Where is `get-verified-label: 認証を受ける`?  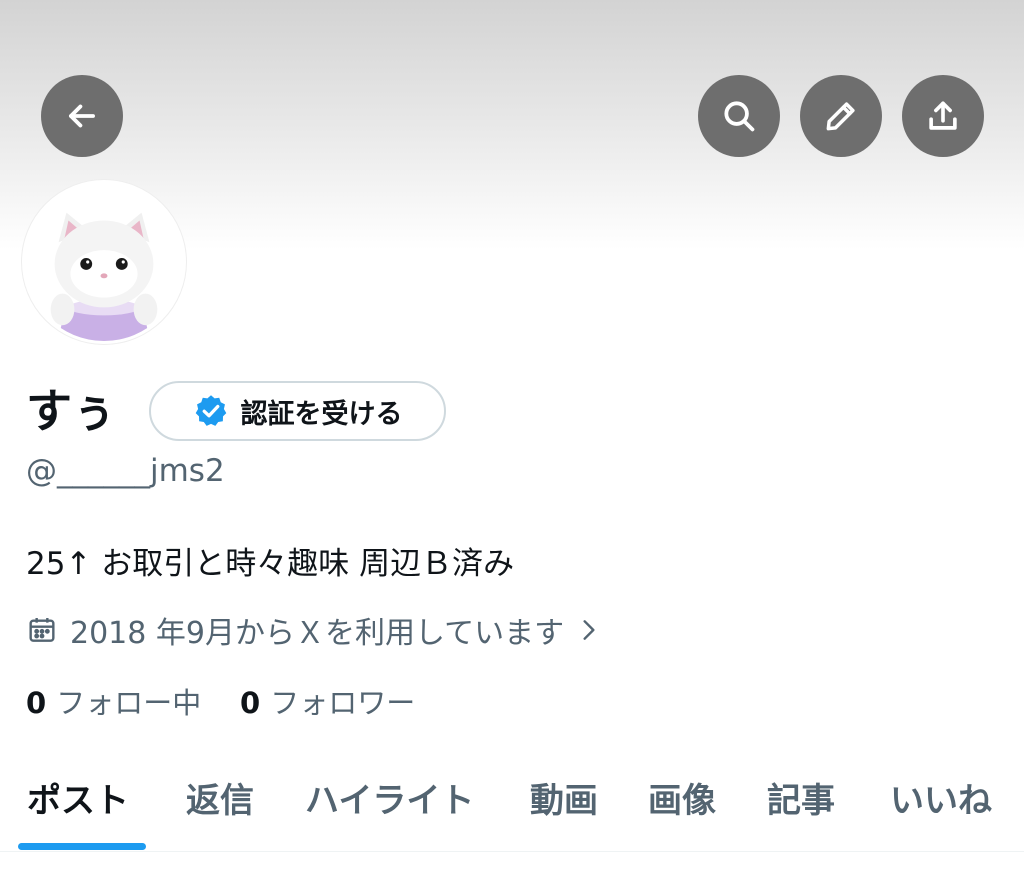 get-verified-label: 認証を受ける is located at coordinates (321, 414).